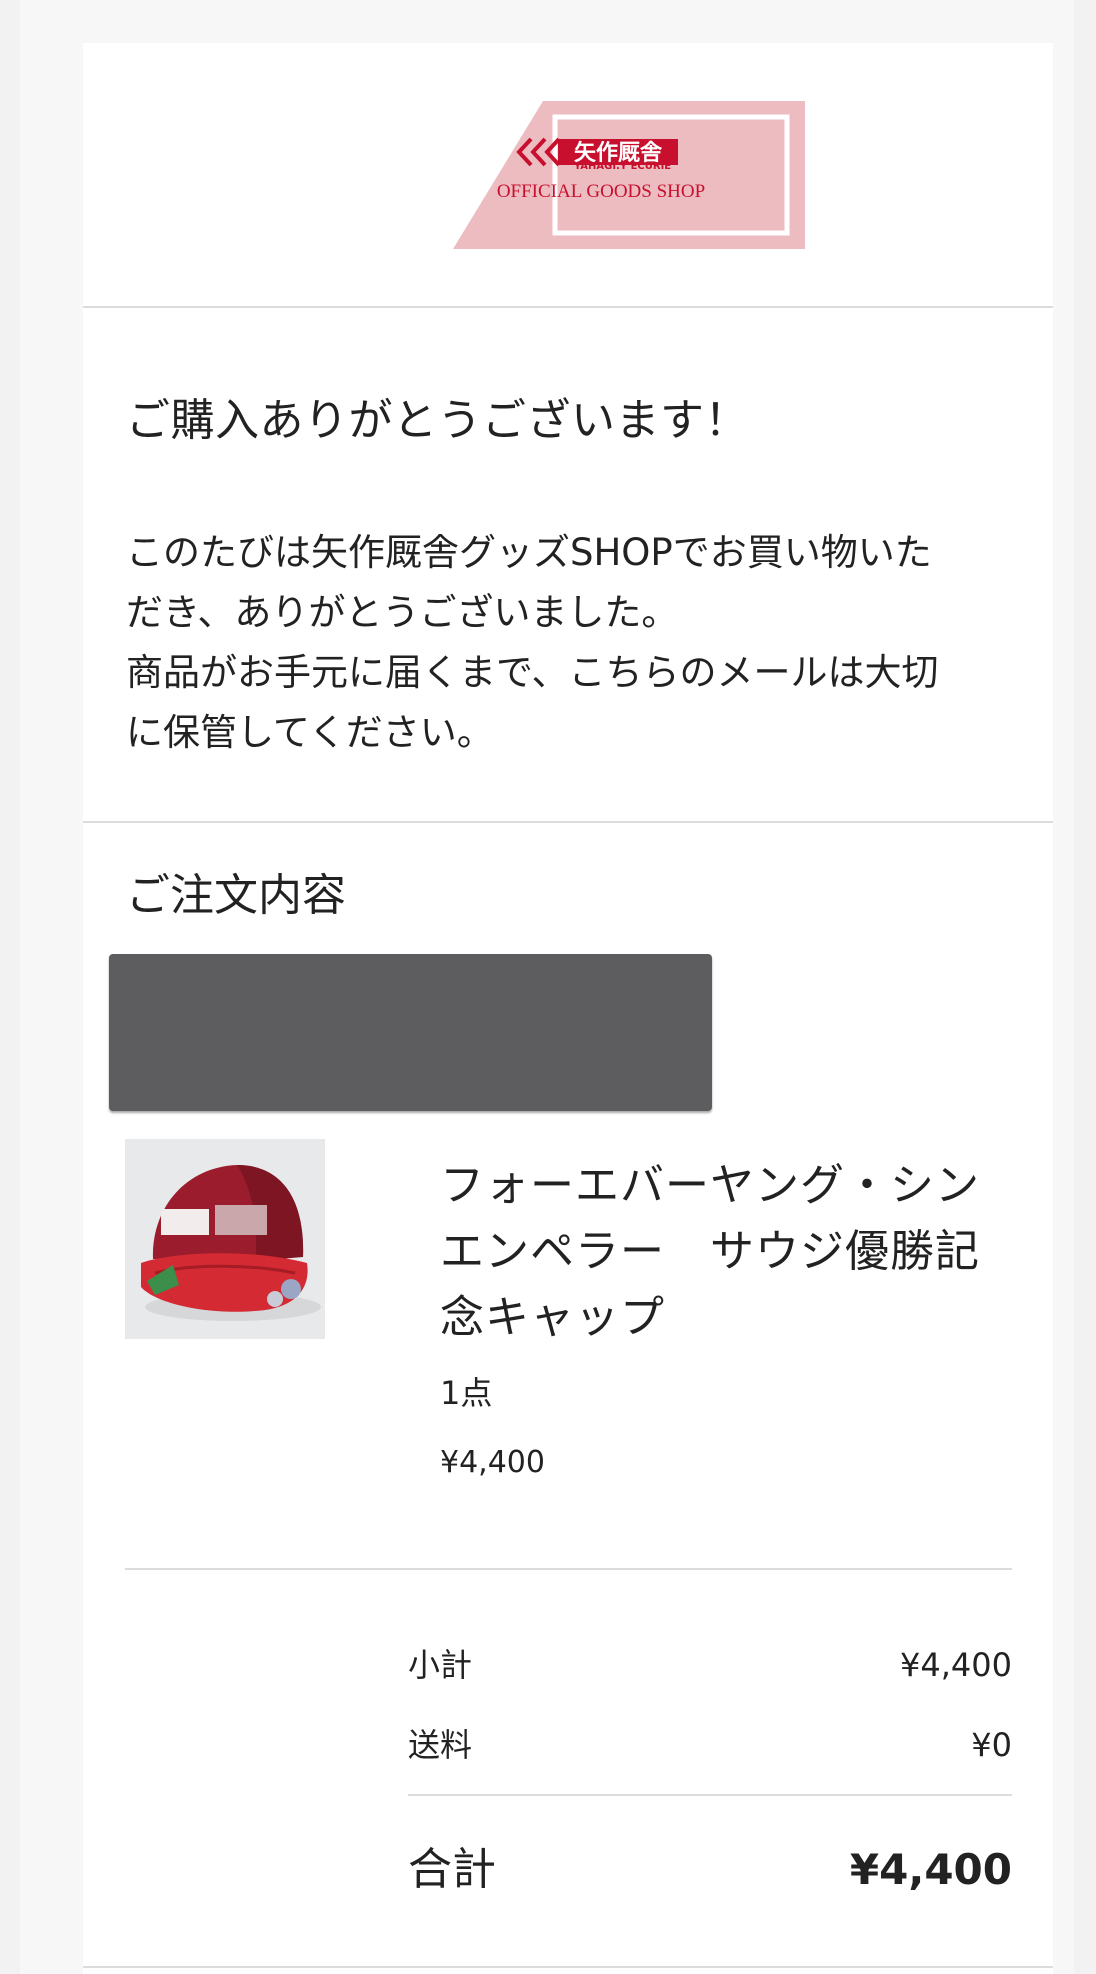 The height and width of the screenshot is (1974, 1096). What do you see at coordinates (492, 1462) in the screenshot?
I see `product-price: ¥4,400` at bounding box center [492, 1462].